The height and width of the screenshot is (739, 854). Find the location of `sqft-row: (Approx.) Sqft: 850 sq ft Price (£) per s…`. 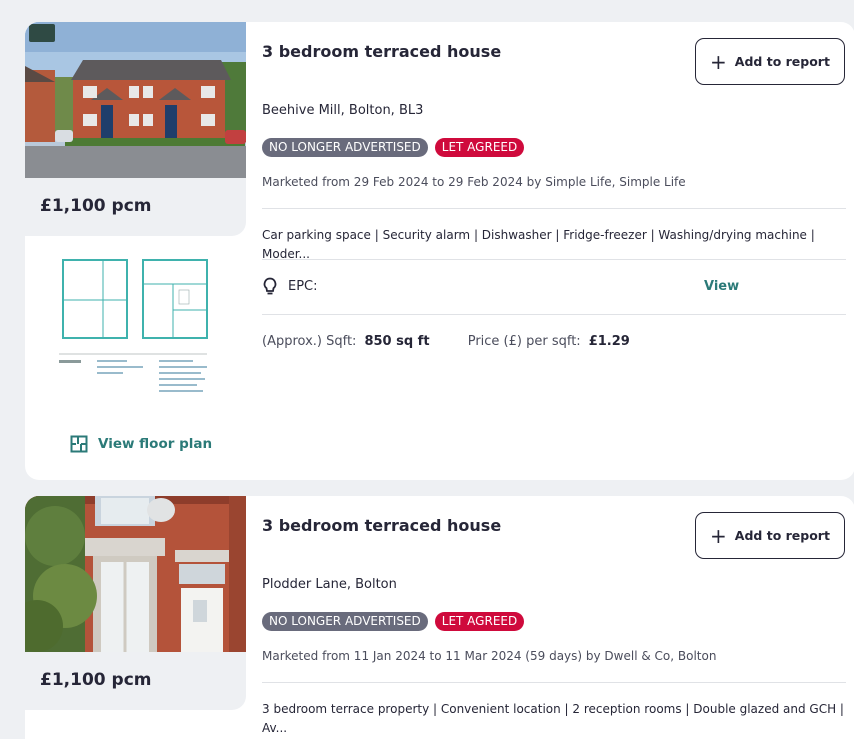

sqft-row: (Approx.) Sqft: 850 sq ft Price (£) per s… is located at coordinates (446, 341).